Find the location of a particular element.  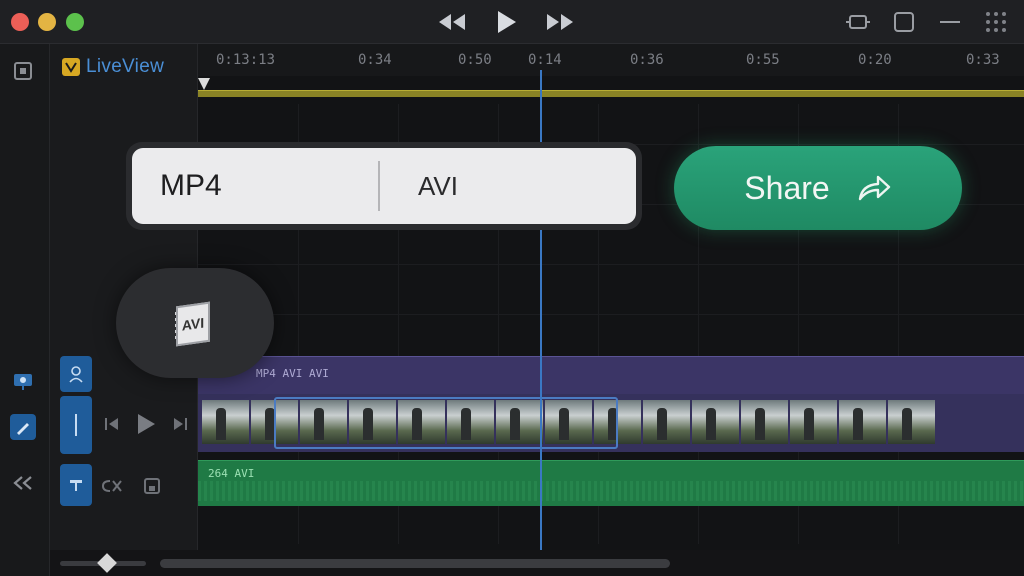

rewind-icon is located at coordinates (452, 22).